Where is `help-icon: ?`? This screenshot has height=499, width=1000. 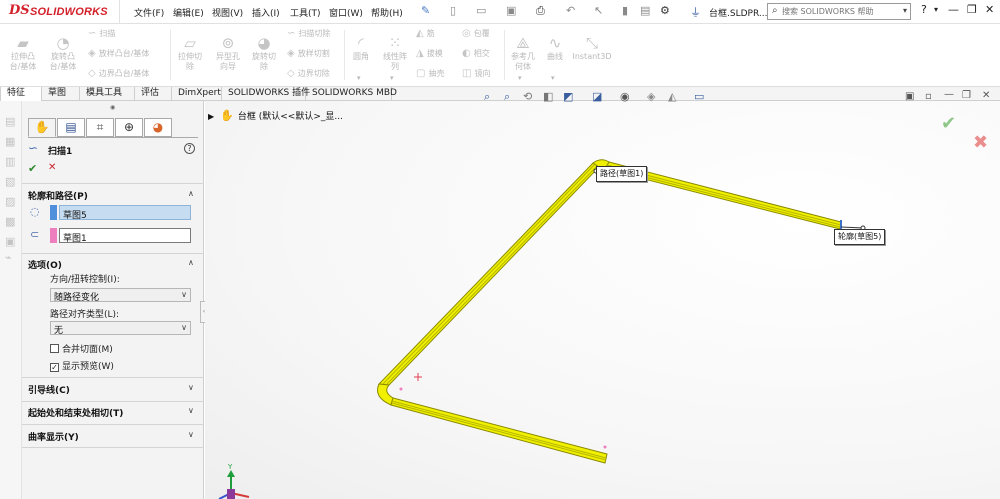
help-icon: ? is located at coordinates (189, 148).